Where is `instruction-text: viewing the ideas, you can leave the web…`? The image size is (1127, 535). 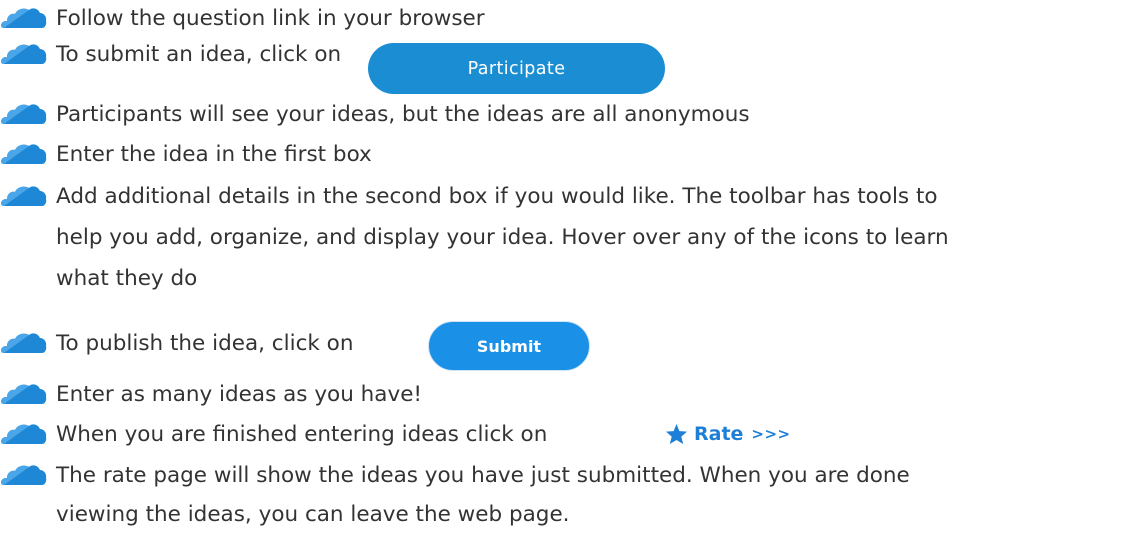
instruction-text: viewing the ideas, you can leave the web… is located at coordinates (313, 514).